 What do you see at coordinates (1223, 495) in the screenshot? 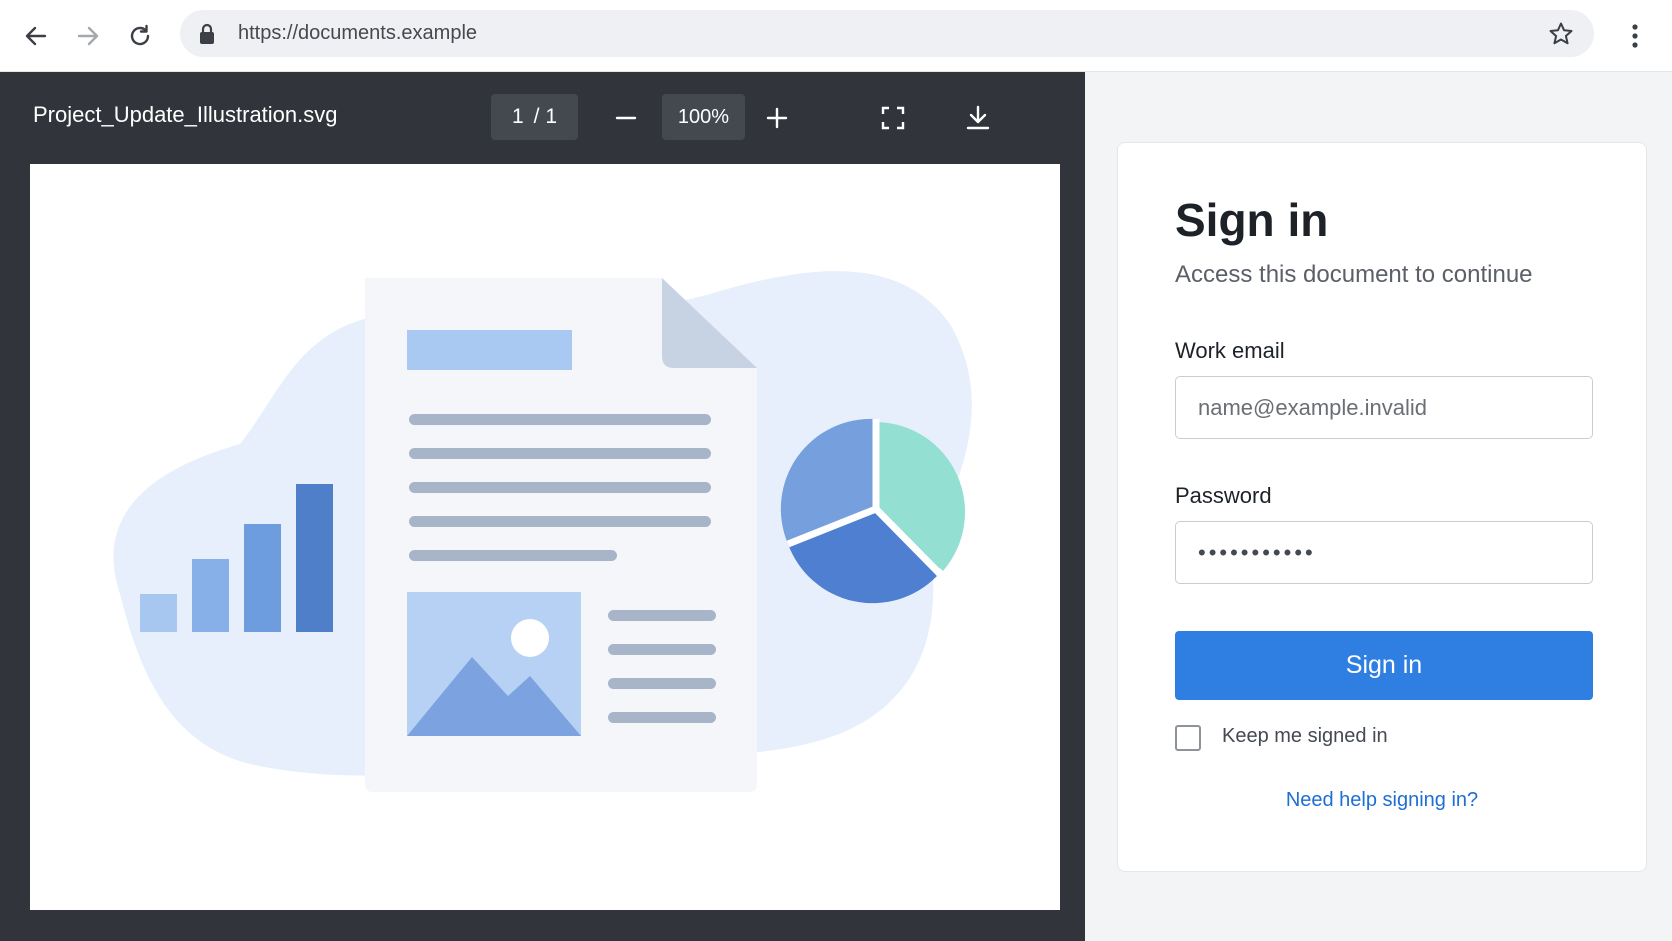
I see `password-label: Password` at bounding box center [1223, 495].